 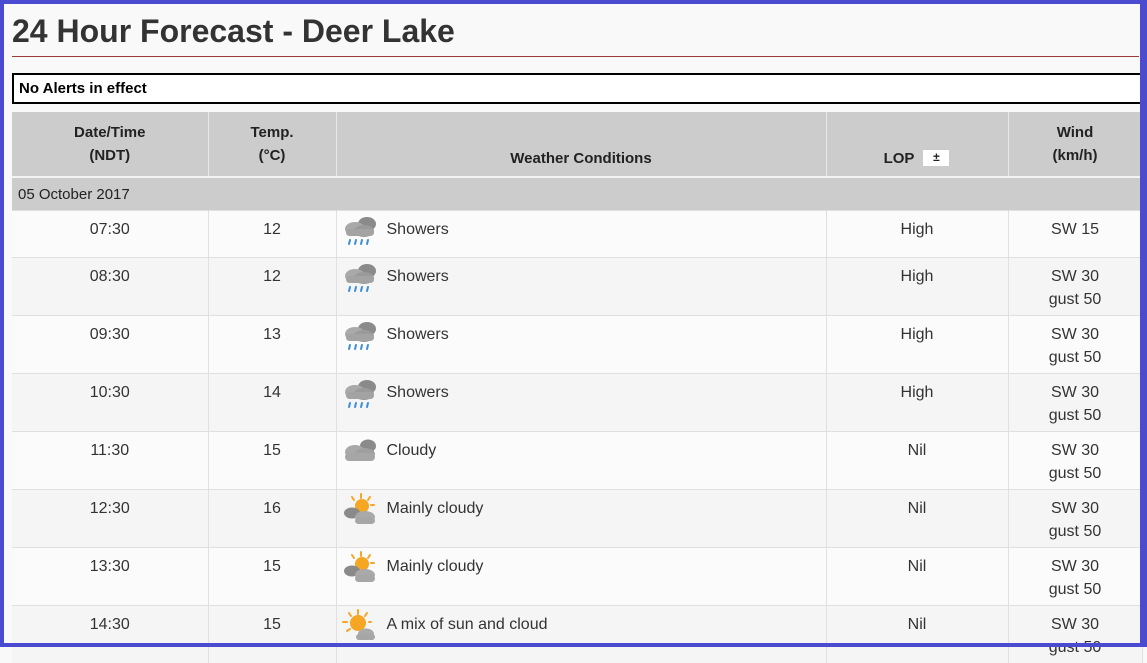 I want to click on wind-speed: SW 15, so click(x=1075, y=229).